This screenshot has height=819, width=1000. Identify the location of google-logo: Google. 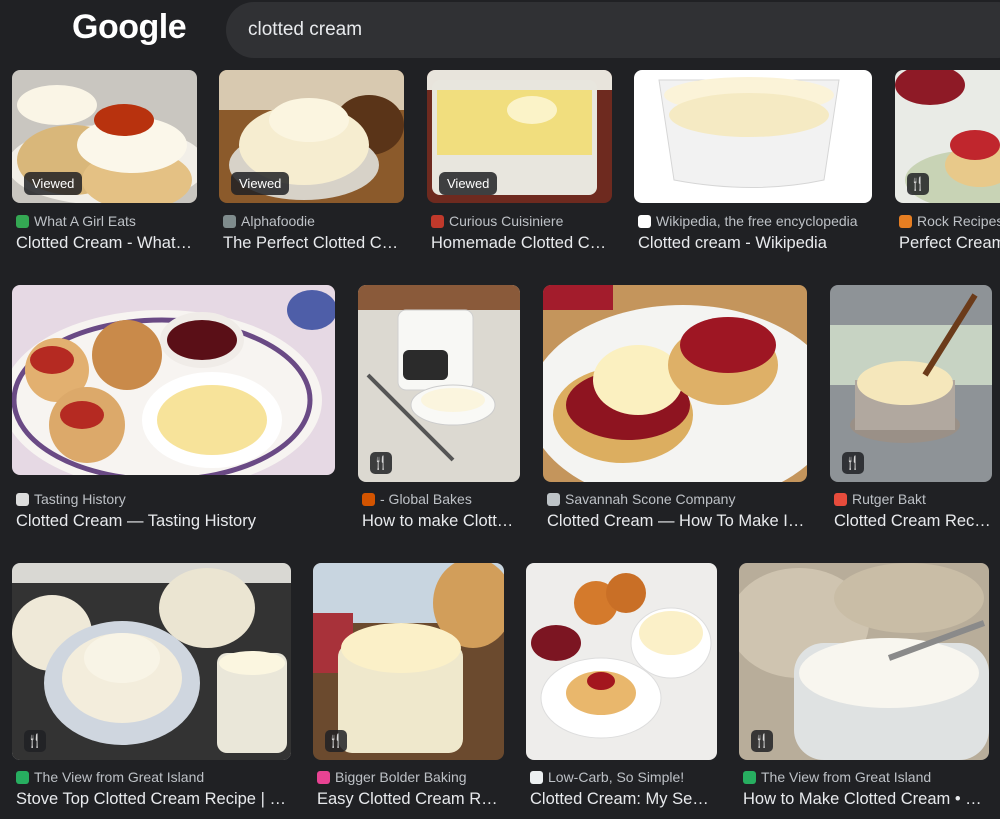
(129, 27).